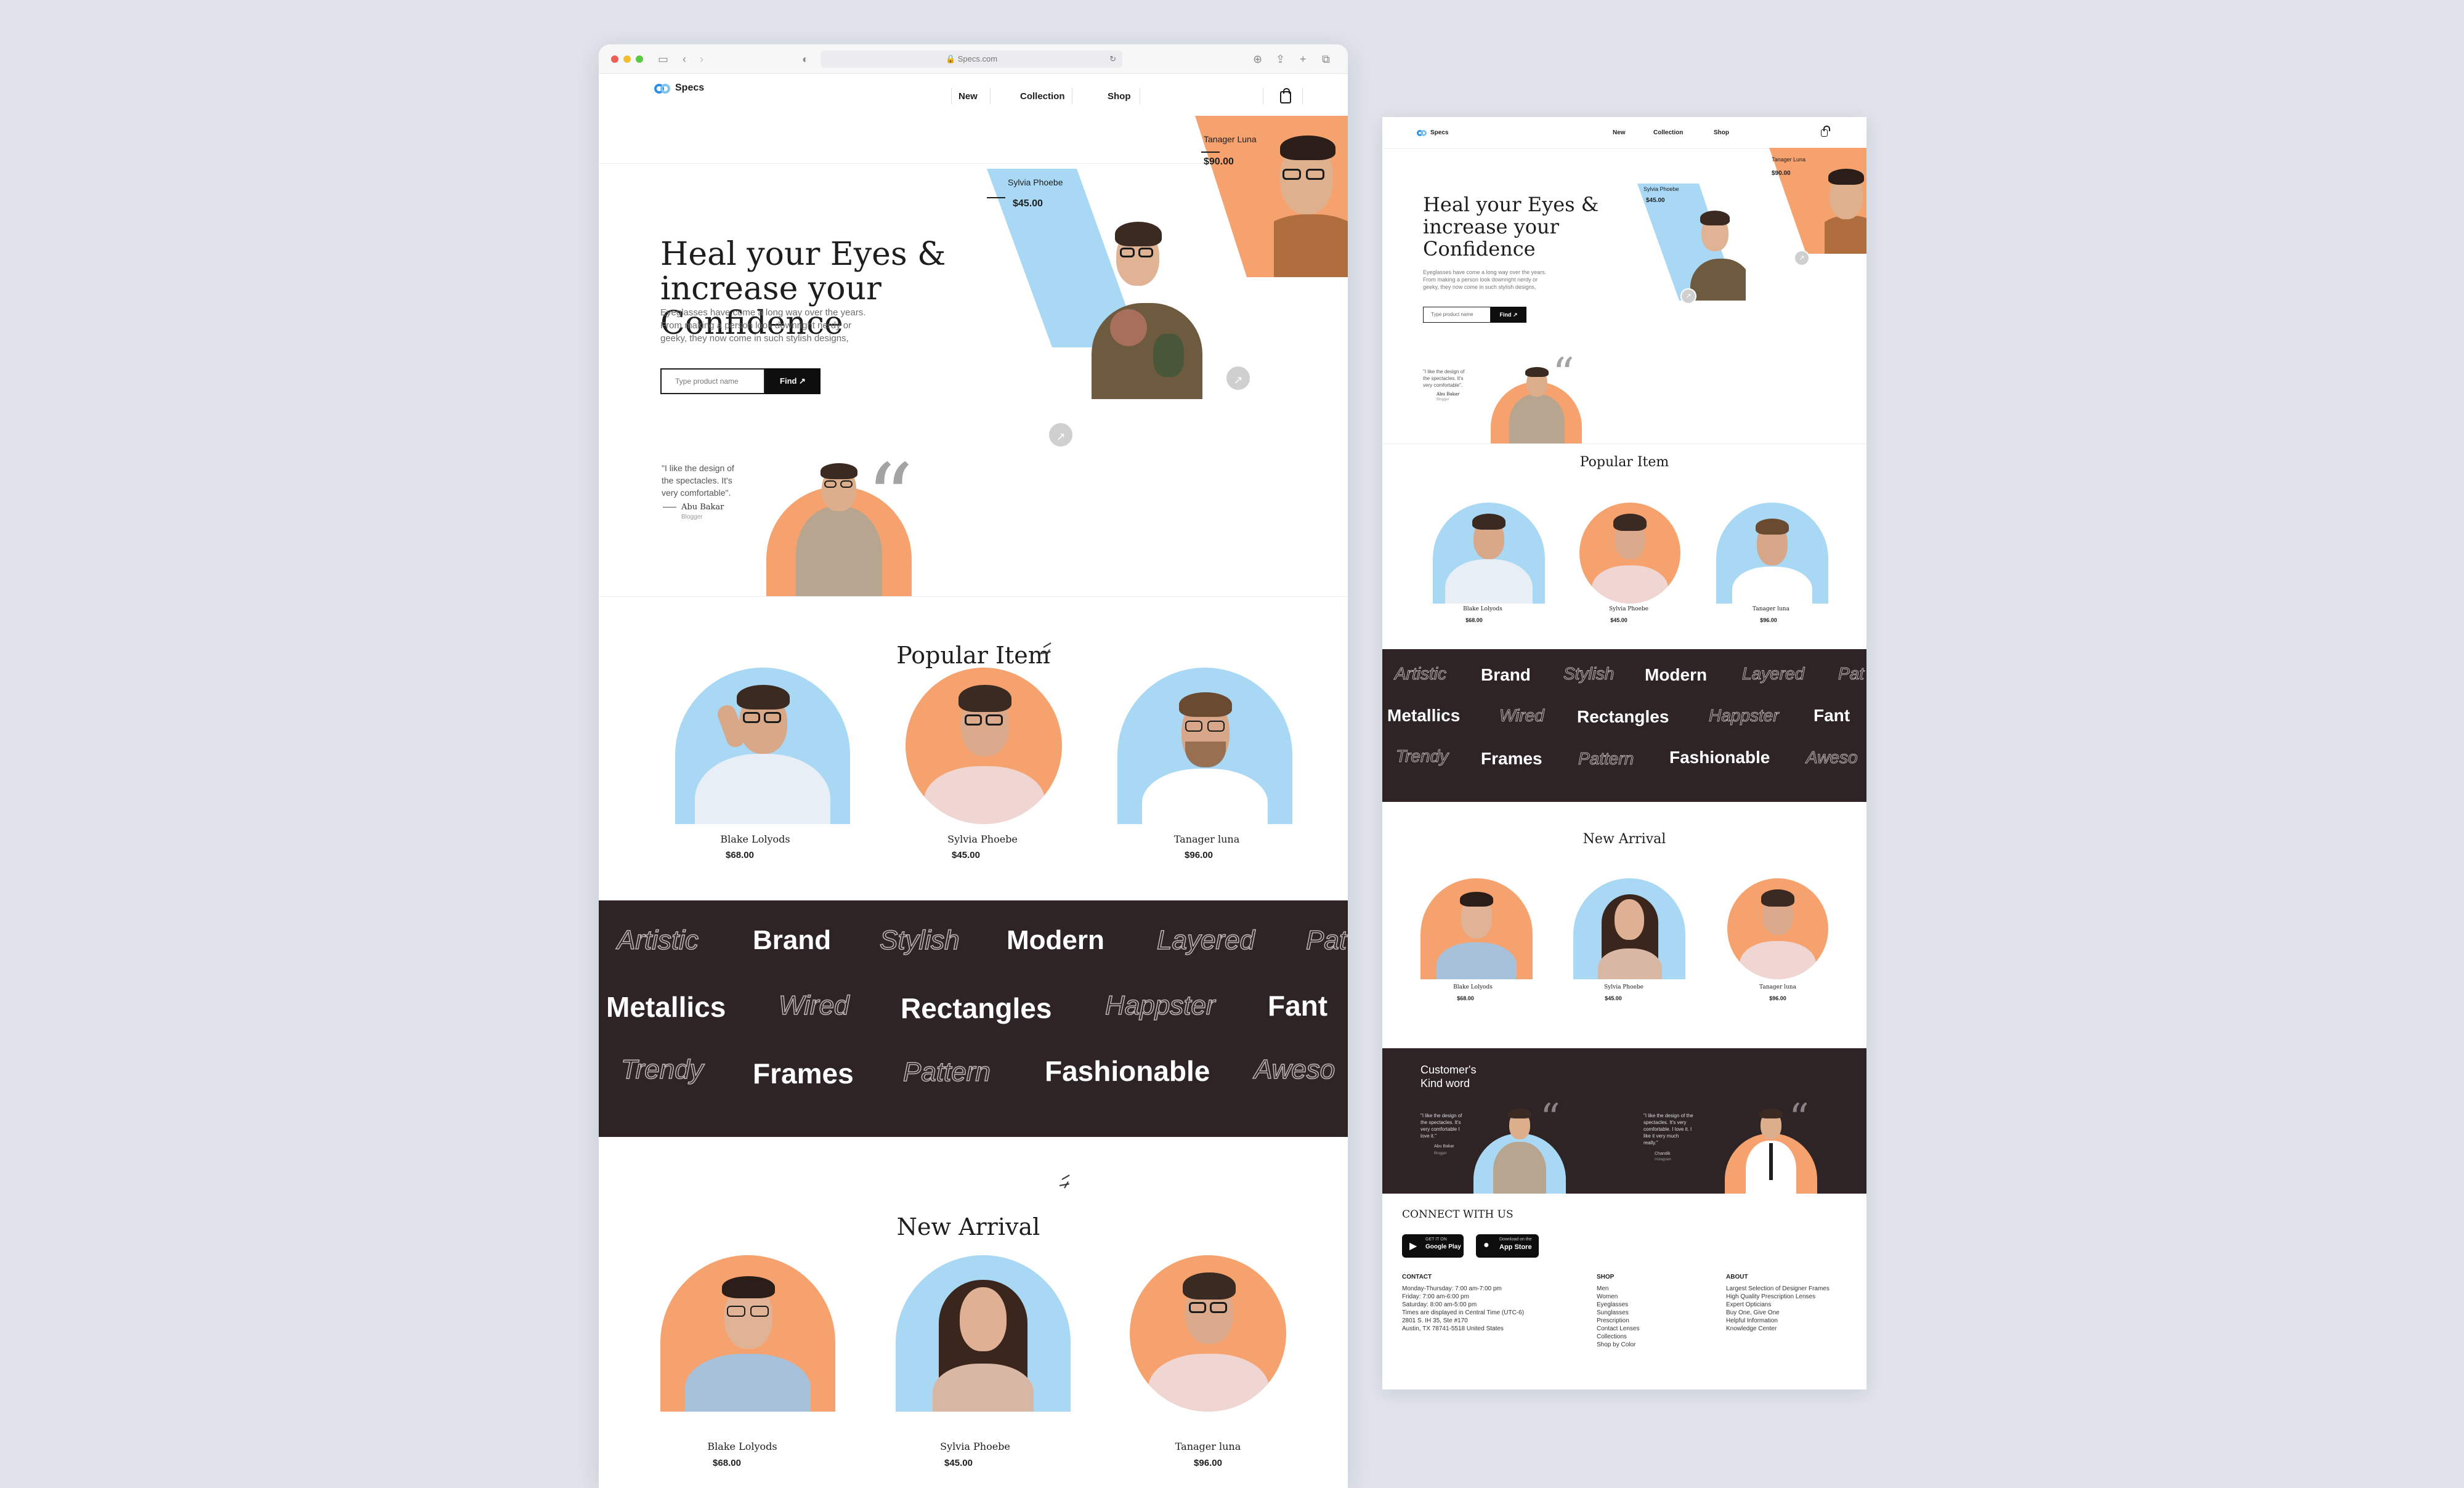 The height and width of the screenshot is (1488, 2464). Describe the element at coordinates (666, 1007) in the screenshot. I see `keyword: Metallics` at that location.